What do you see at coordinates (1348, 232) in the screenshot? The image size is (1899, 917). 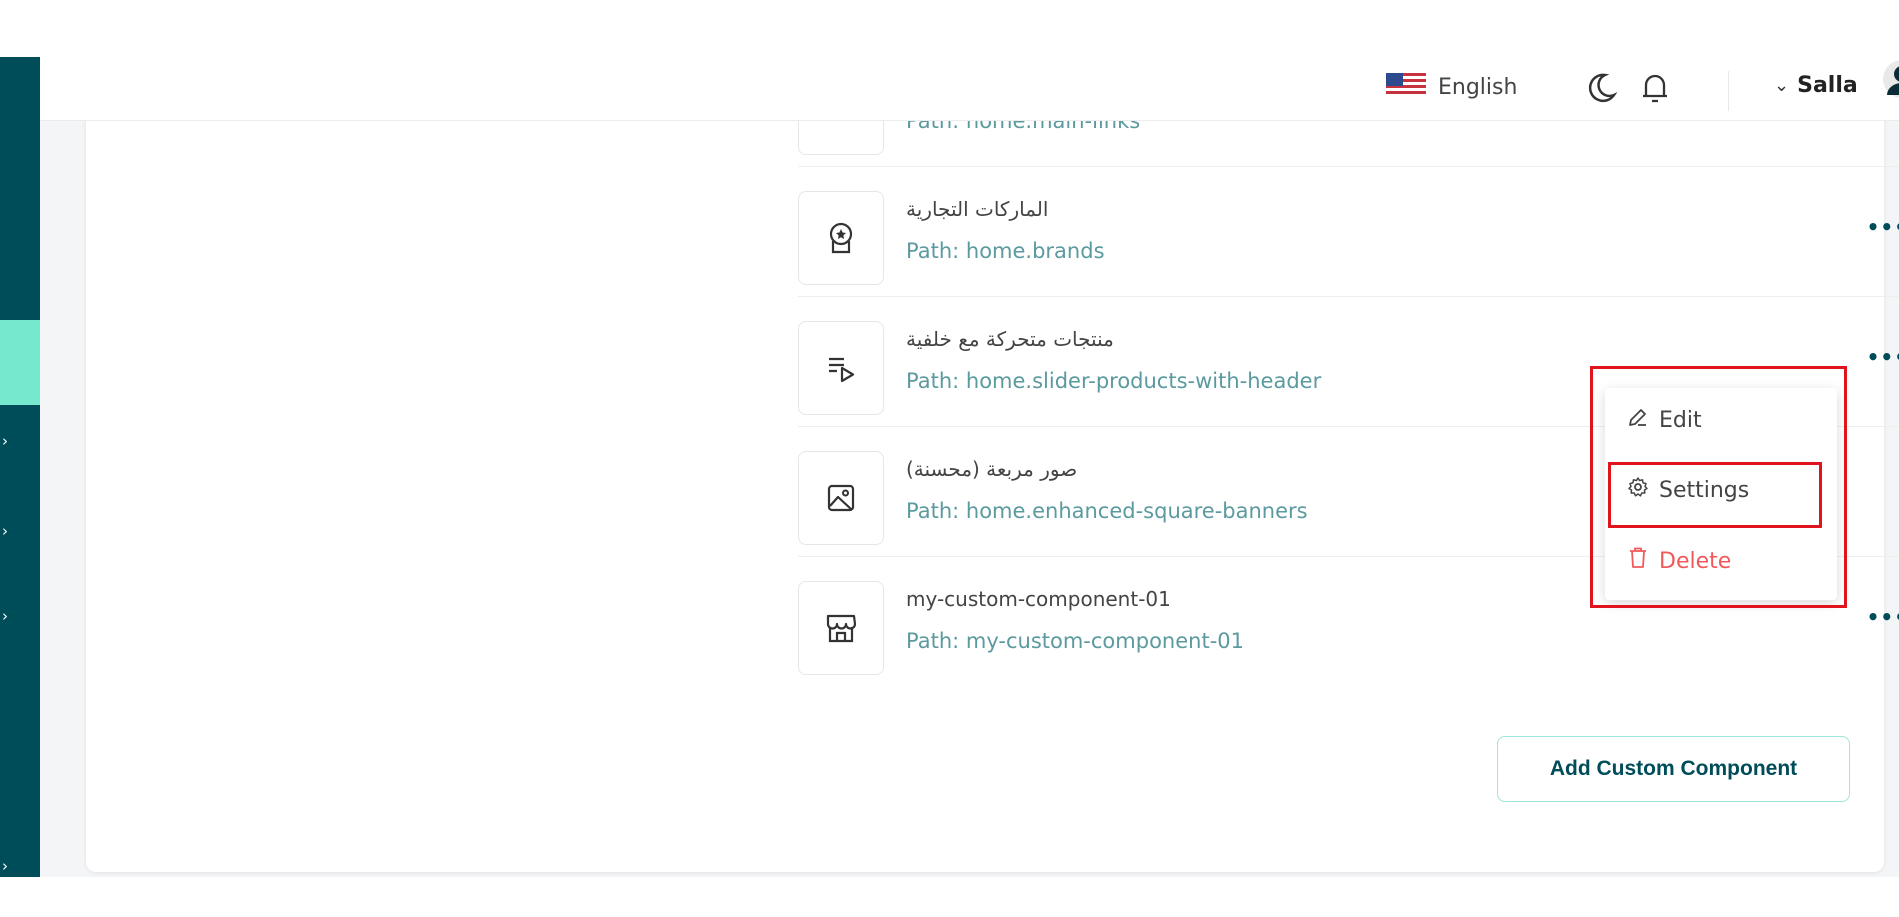 I see `component-row: الماركات التجارية Path: home.brands •••` at bounding box center [1348, 232].